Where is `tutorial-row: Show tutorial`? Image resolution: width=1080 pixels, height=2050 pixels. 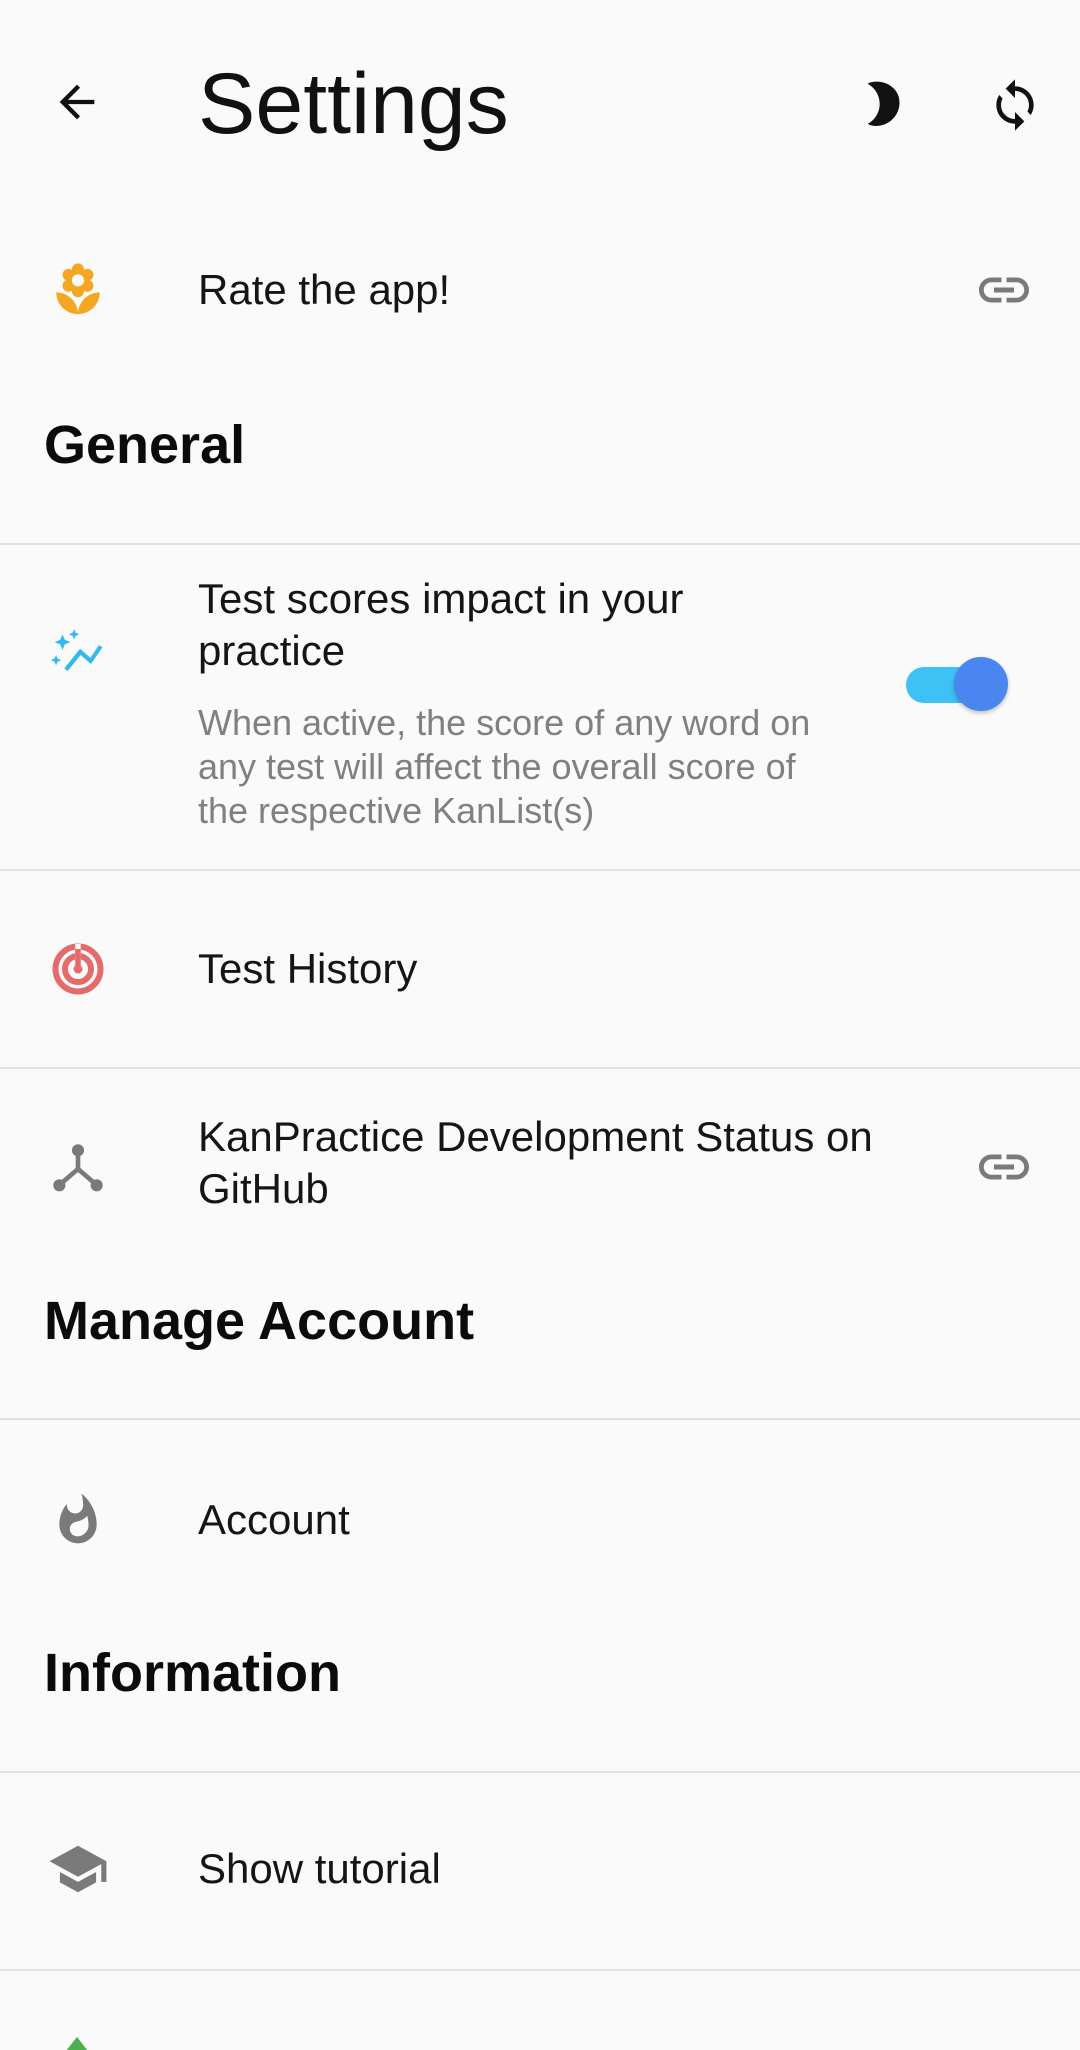
tutorial-row: Show tutorial is located at coordinates (540, 1871).